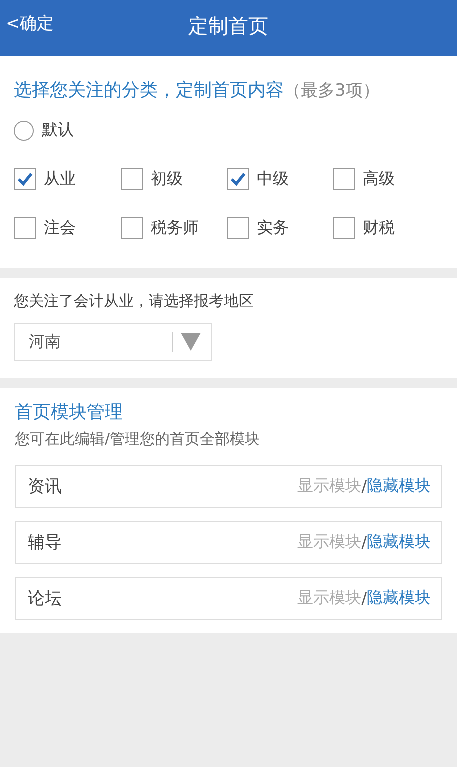 This screenshot has width=457, height=767. Describe the element at coordinates (30, 23) in the screenshot. I see `back-button: <确定` at that location.